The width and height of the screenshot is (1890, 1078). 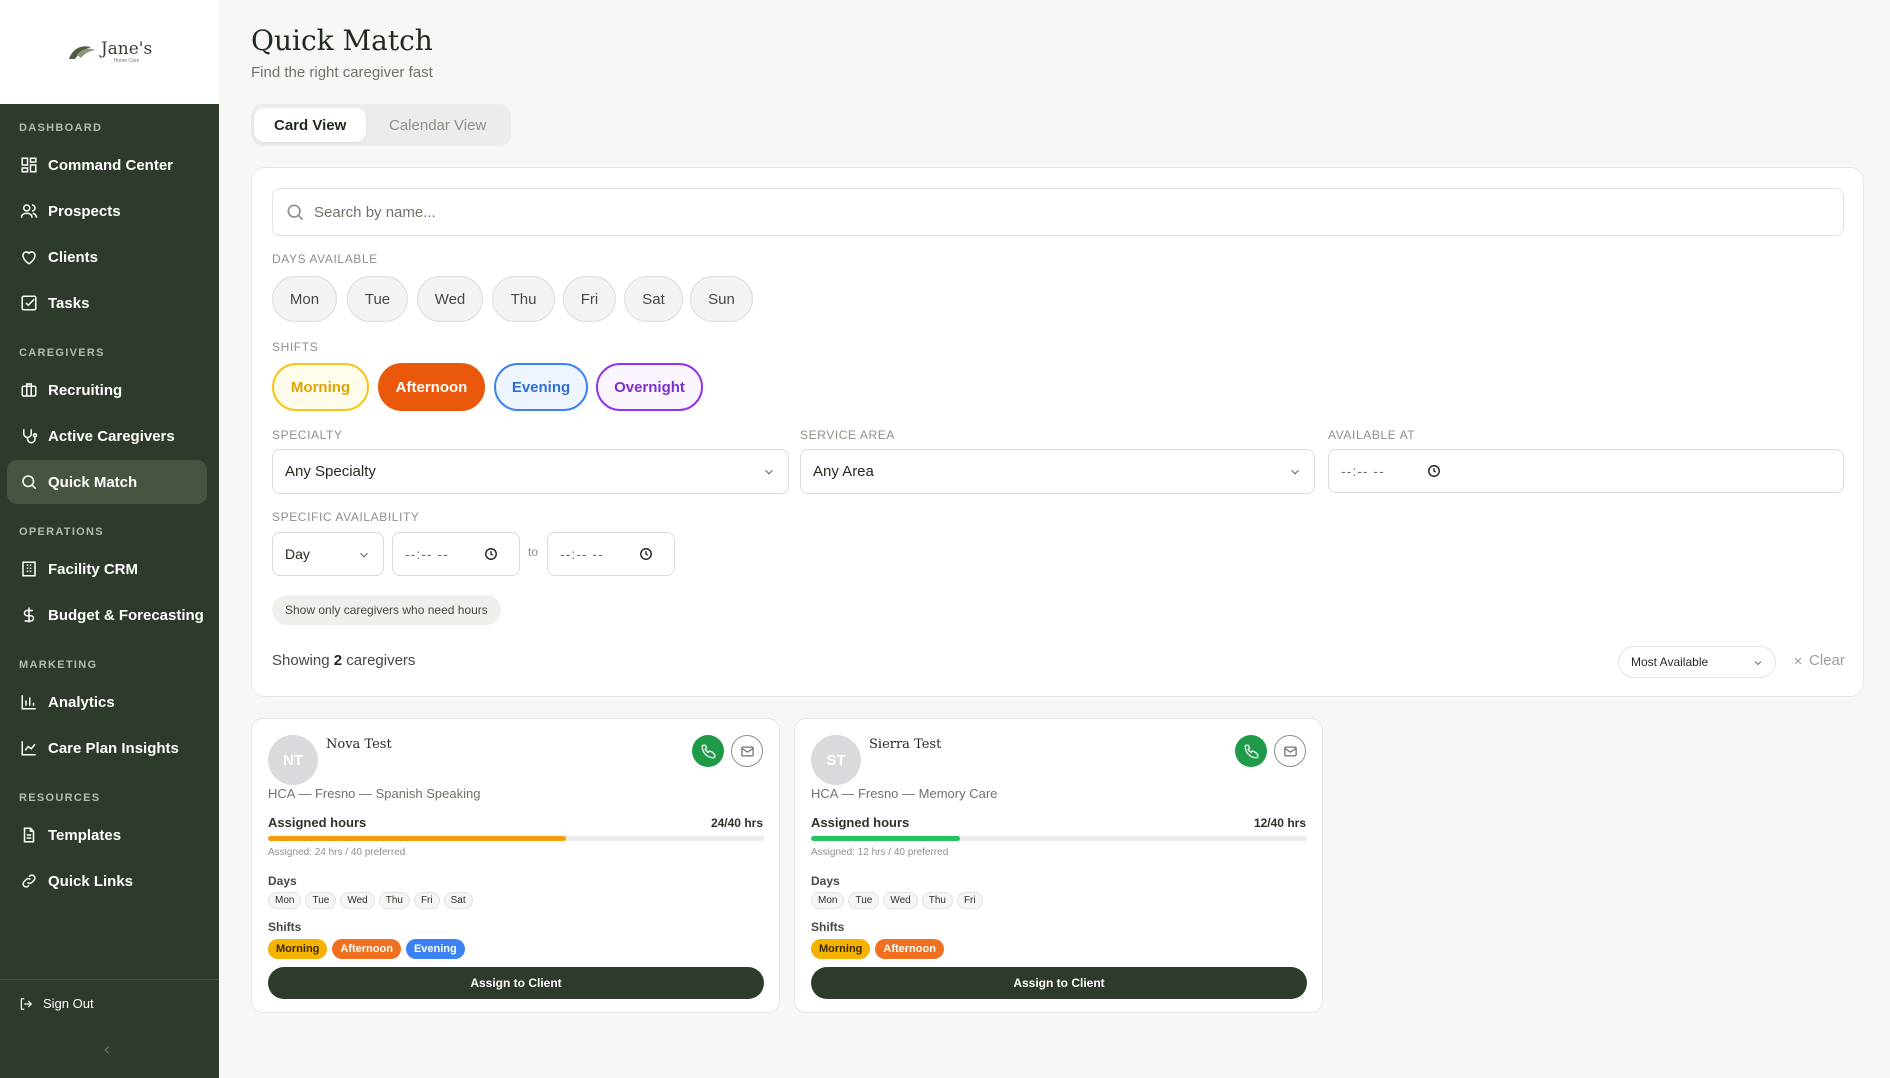 I want to click on need-hours-toggle: Show only caregivers who need hours, so click(x=386, y=610).